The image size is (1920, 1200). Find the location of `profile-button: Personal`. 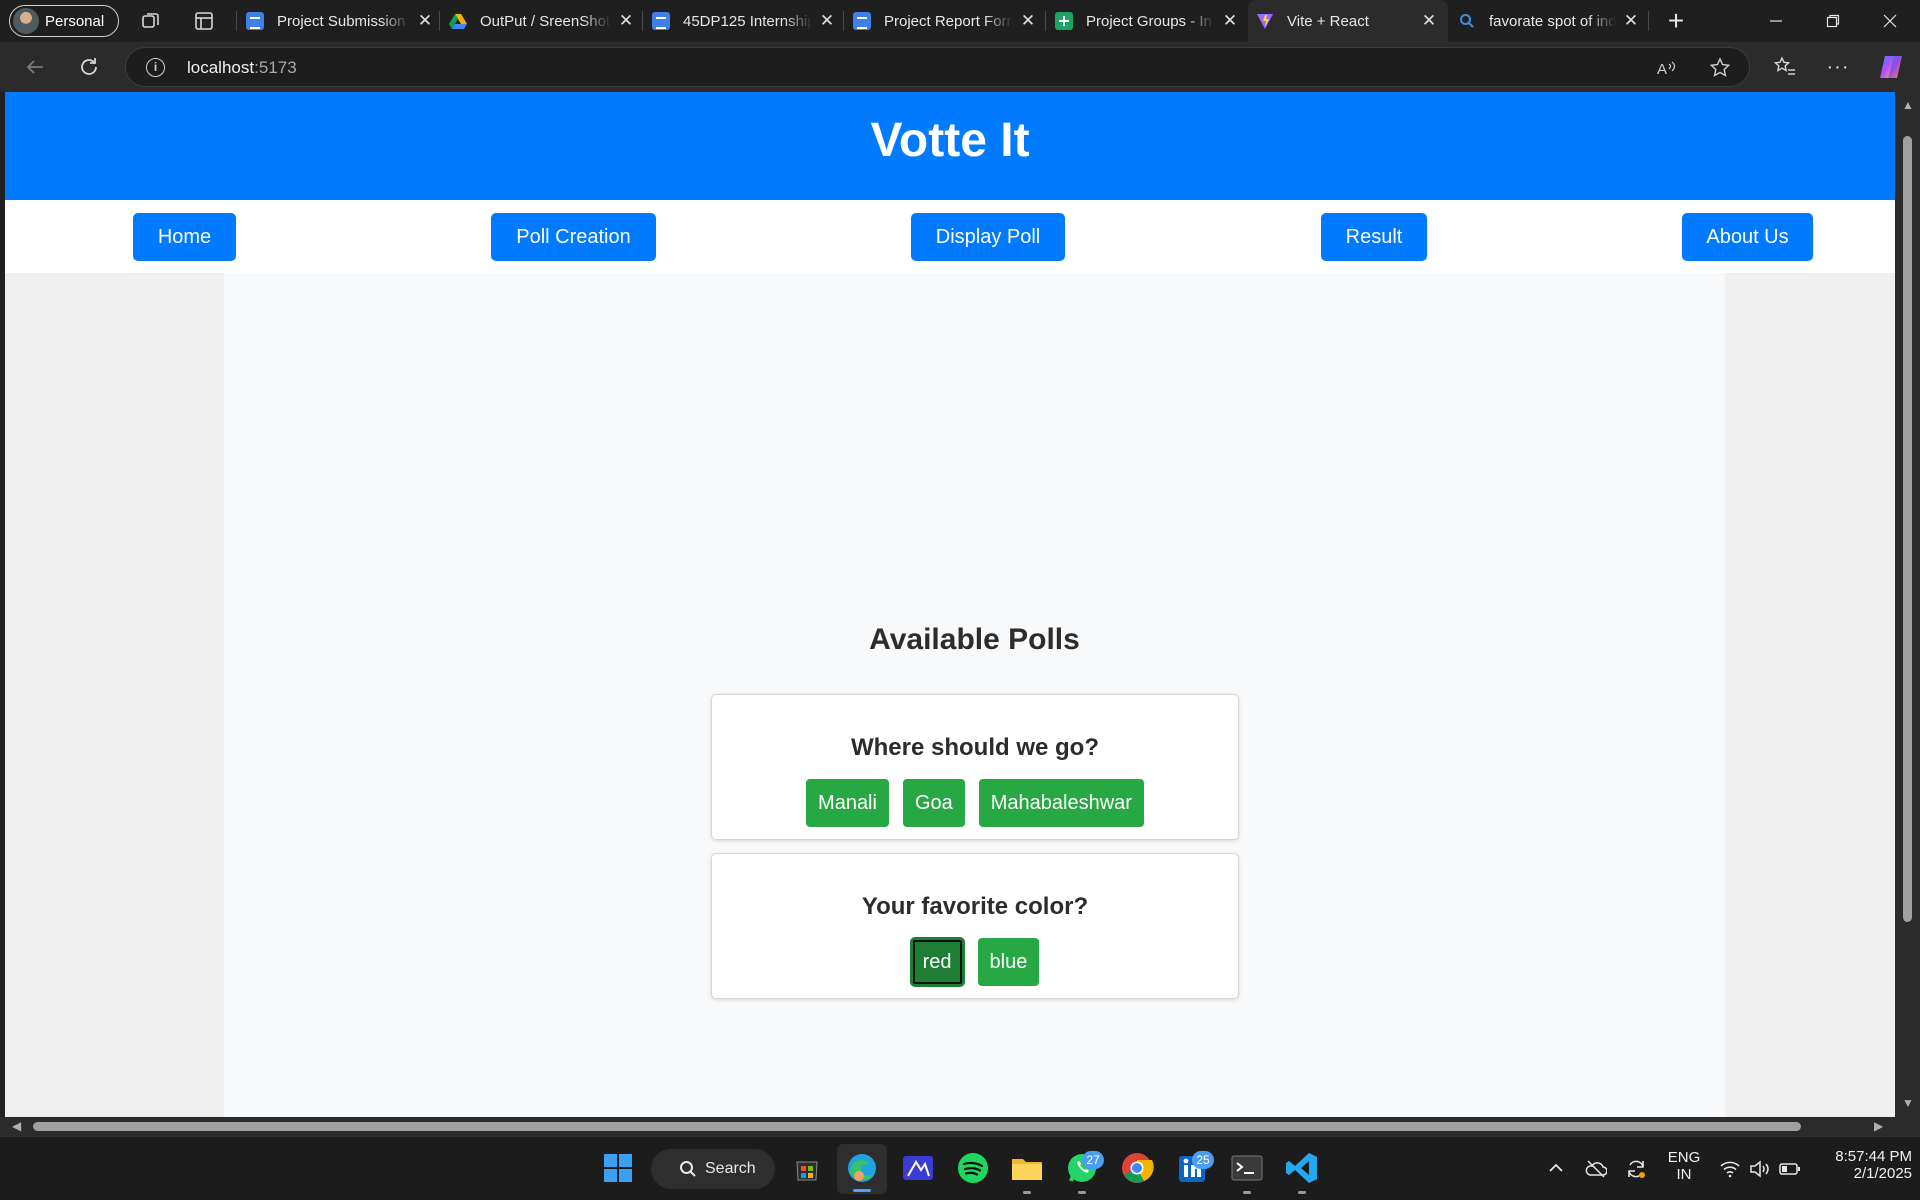

profile-button: Personal is located at coordinates (64, 21).